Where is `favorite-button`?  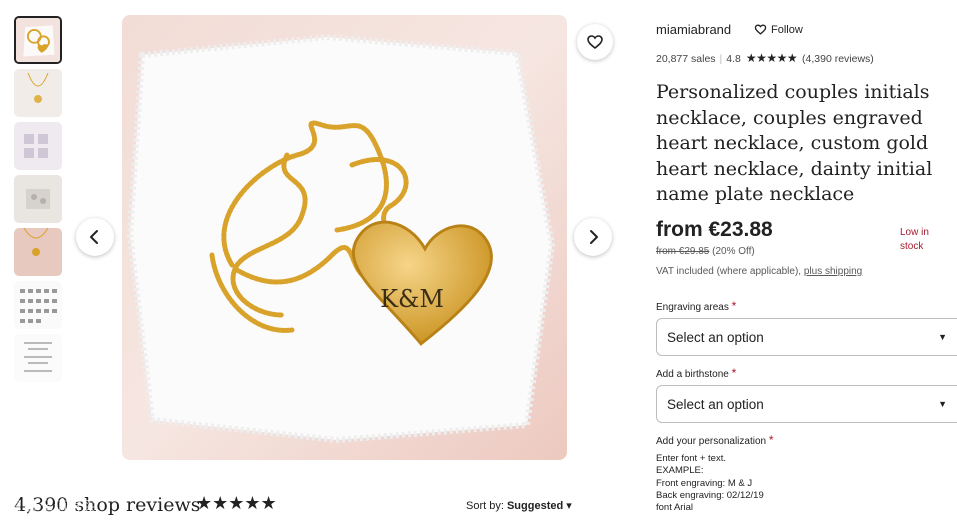
favorite-button is located at coordinates (595, 42).